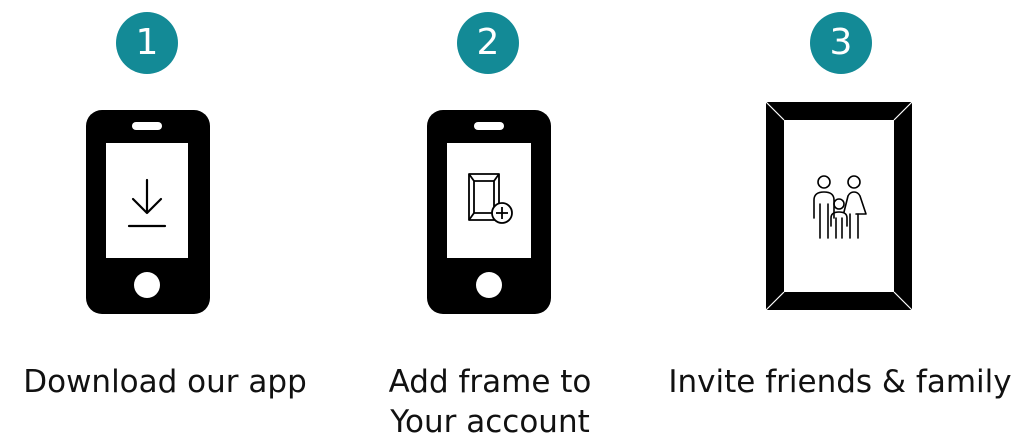 The height and width of the screenshot is (446, 1026). What do you see at coordinates (490, 382) in the screenshot?
I see `caption-line: Add frame to` at bounding box center [490, 382].